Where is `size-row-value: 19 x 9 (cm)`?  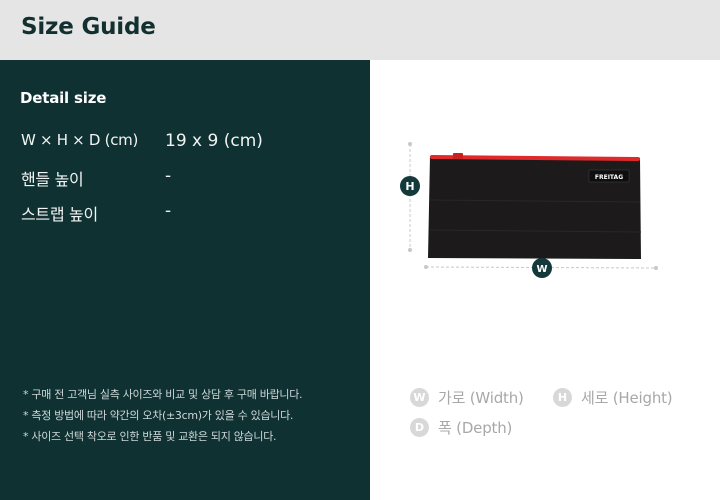
size-row-value: 19 x 9 (cm) is located at coordinates (214, 141).